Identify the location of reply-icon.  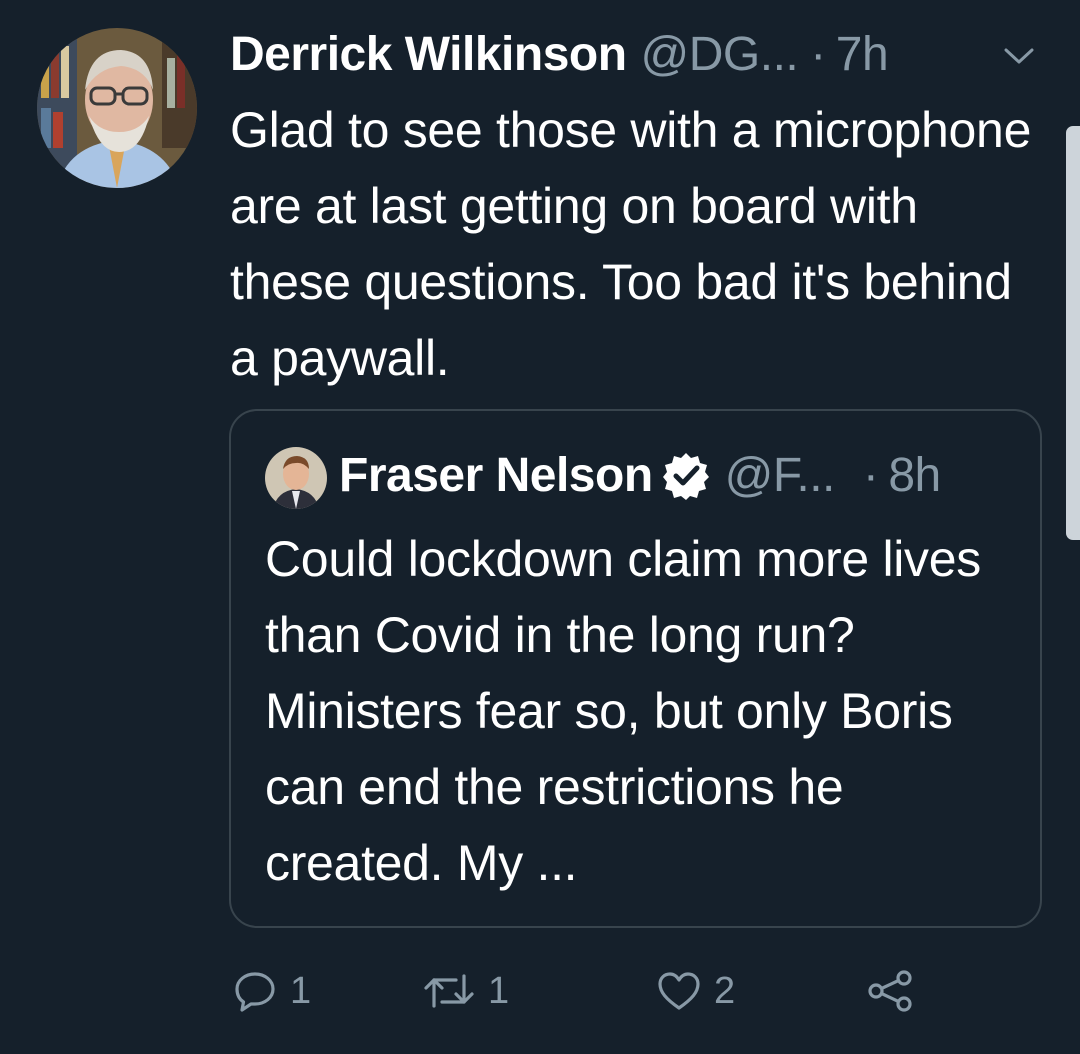
(255, 991).